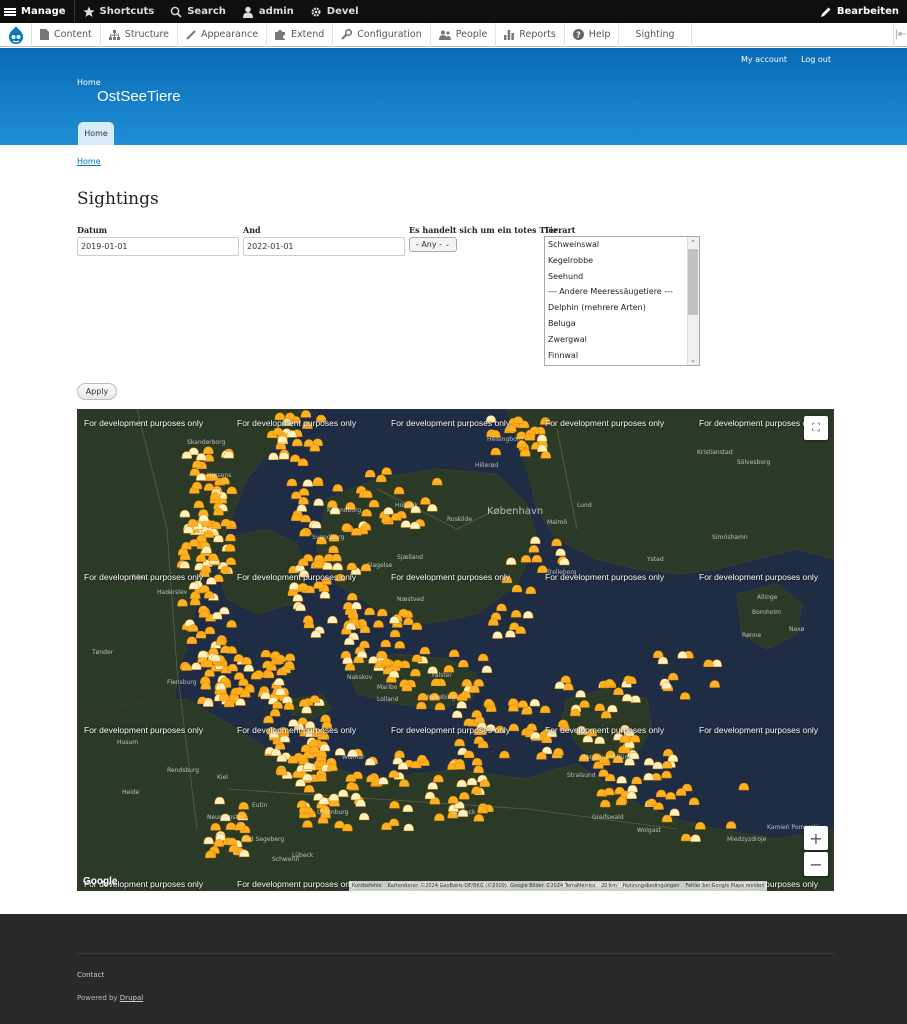 The image size is (907, 1024). I want to click on manage-button: Manage, so click(37, 11).